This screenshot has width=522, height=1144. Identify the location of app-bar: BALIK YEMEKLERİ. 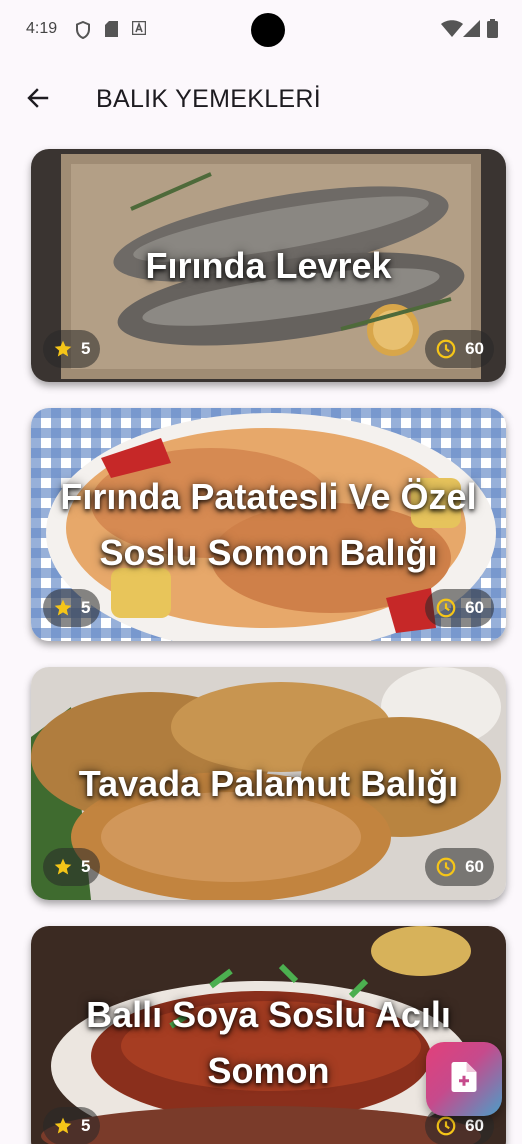
(261, 100).